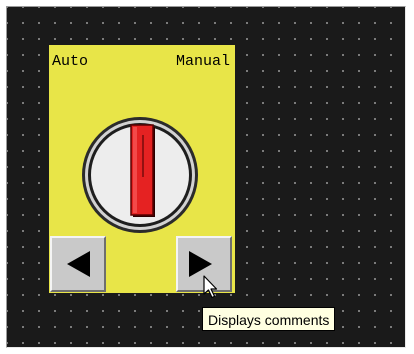 This screenshot has height=354, width=414. I want to click on arrow-left-icon, so click(78, 264).